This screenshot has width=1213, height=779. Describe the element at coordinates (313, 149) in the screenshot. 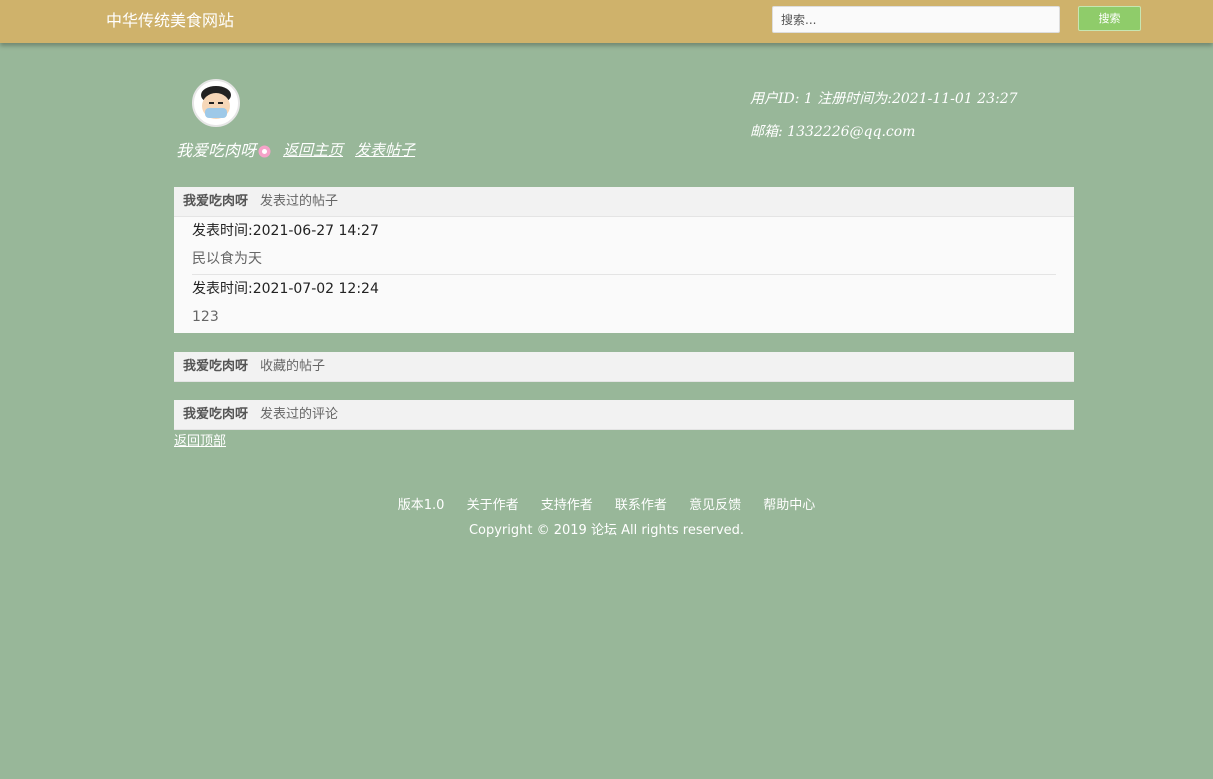

I see `back-home-link: 返回主页` at that location.